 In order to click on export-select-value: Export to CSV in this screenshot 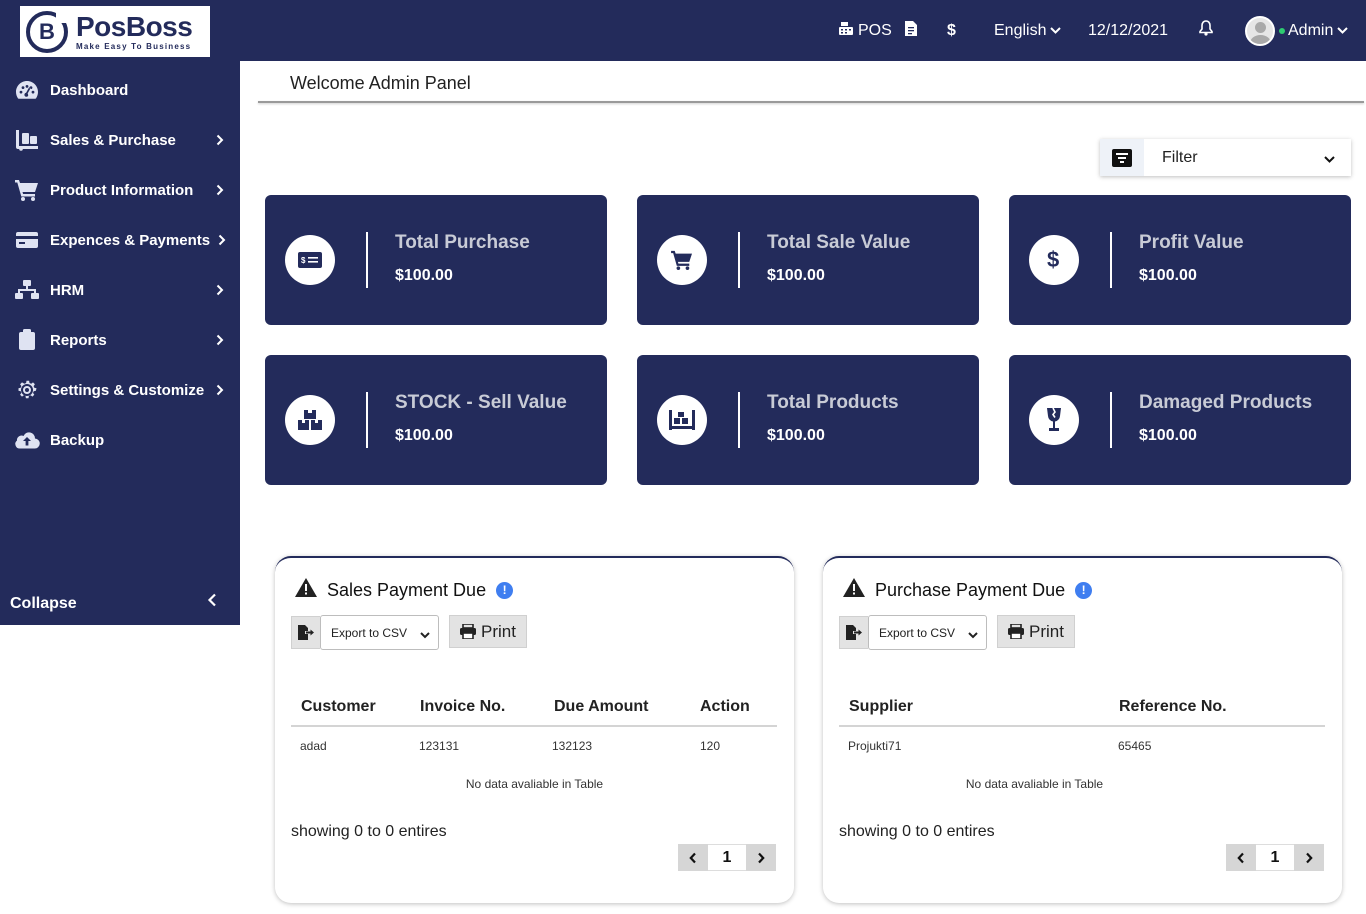, I will do `click(369, 632)`.